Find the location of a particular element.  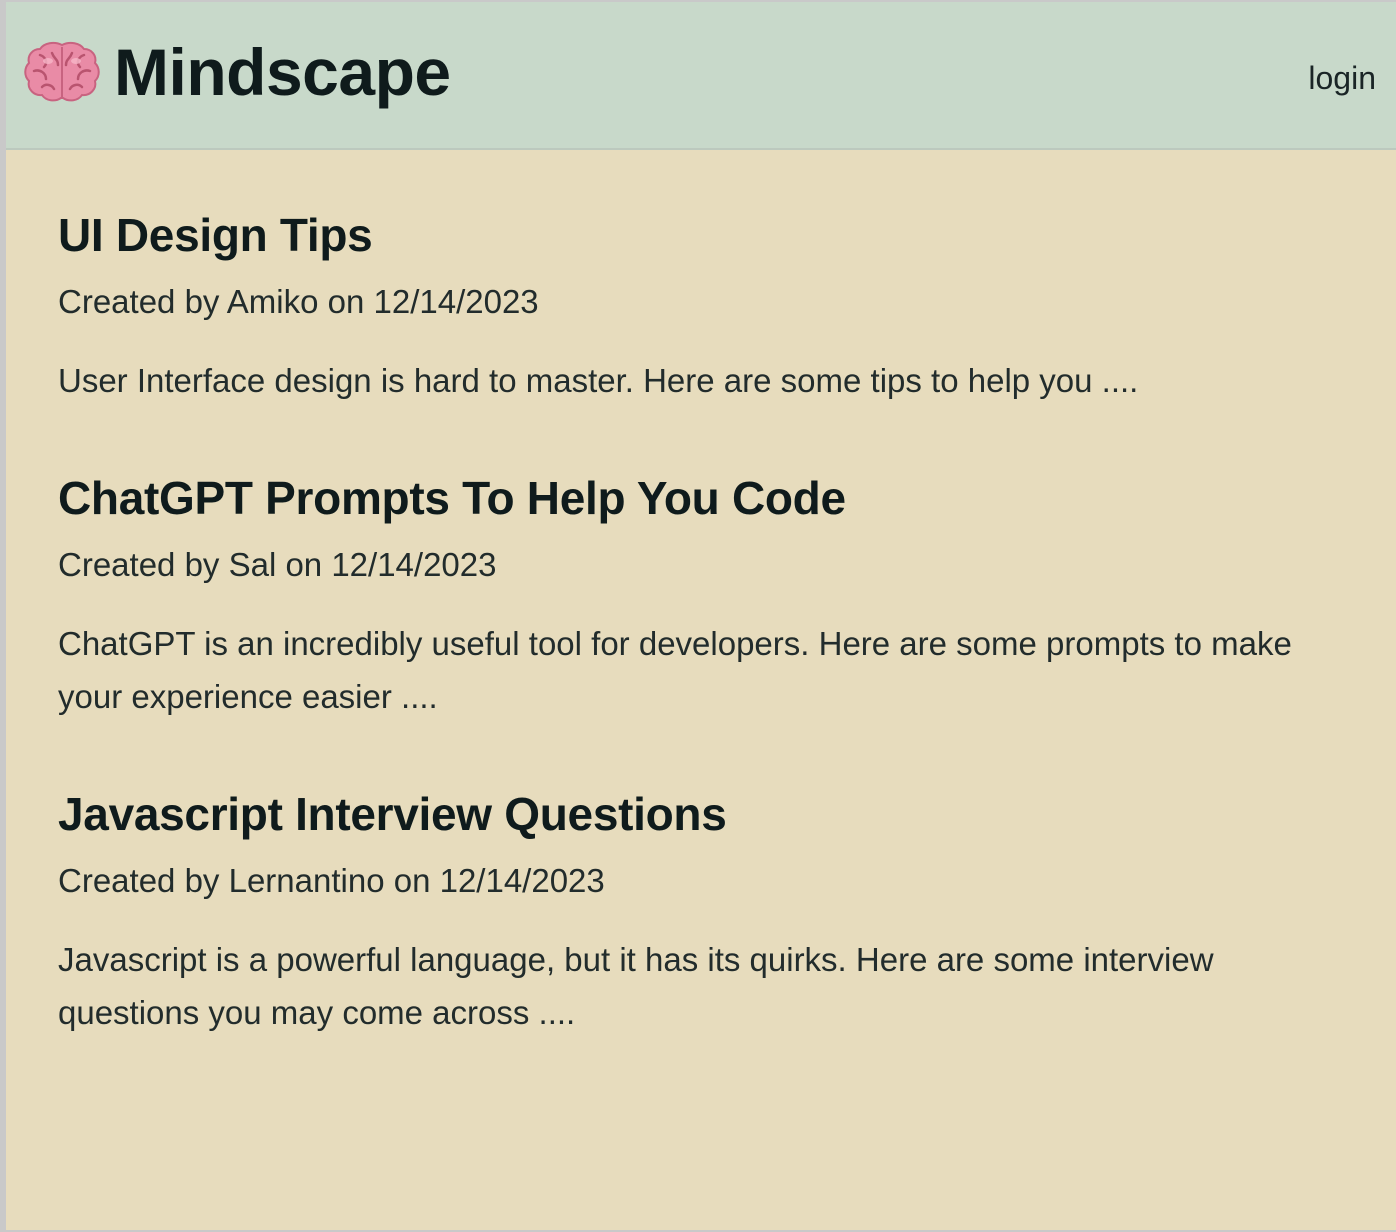

post-title: UI Design Tips is located at coordinates (708, 235).